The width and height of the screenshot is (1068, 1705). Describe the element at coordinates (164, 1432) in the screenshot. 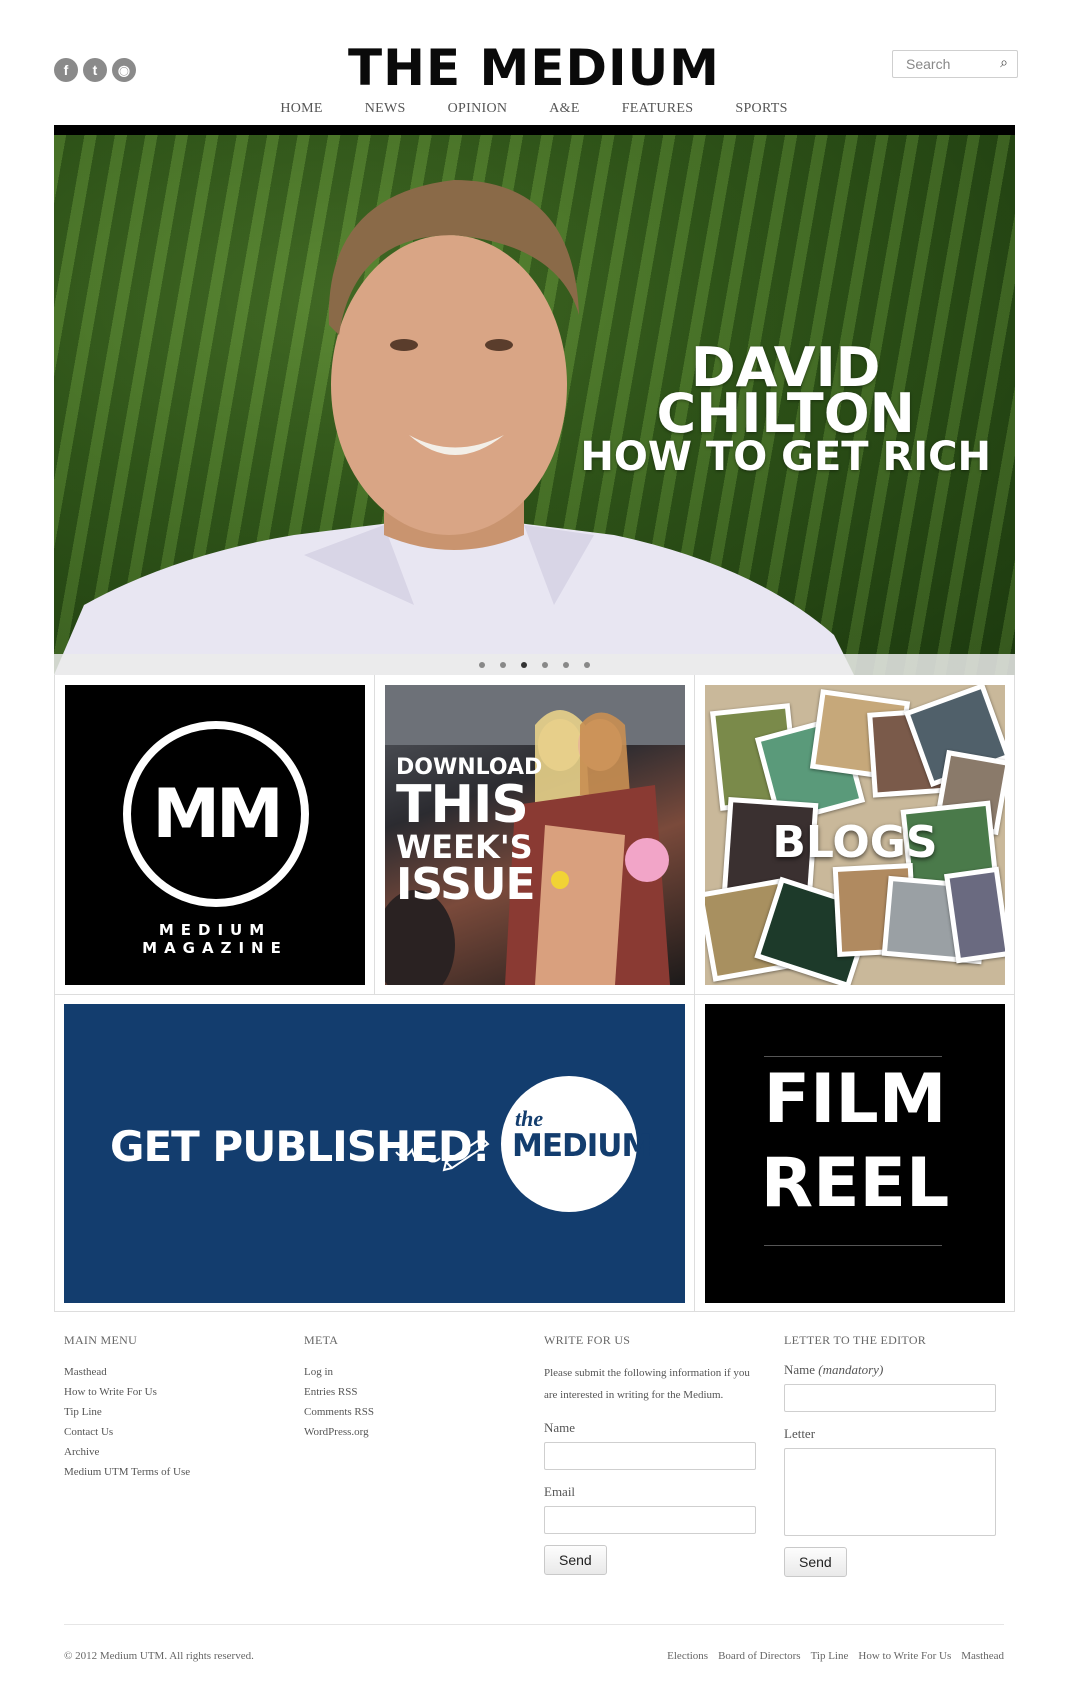

I see `menu-link-contact: Contact Us` at that location.